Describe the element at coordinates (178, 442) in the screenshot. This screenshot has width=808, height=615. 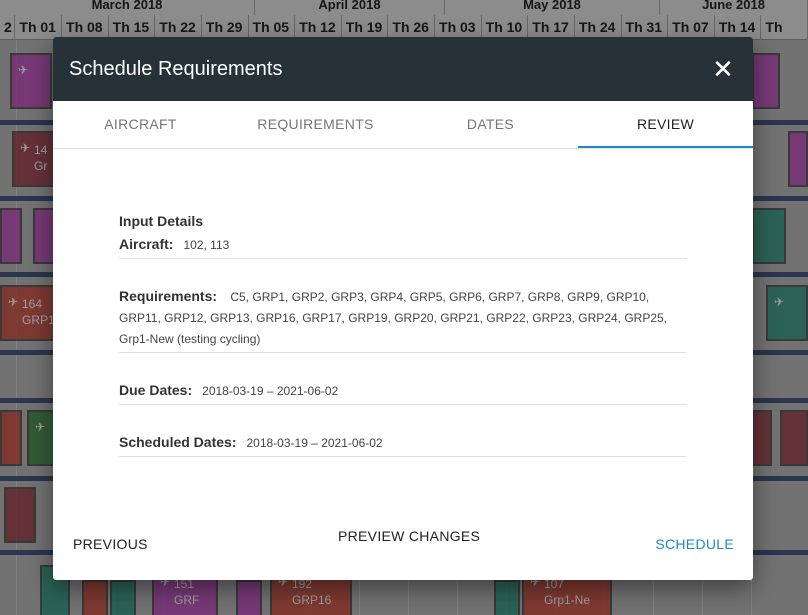
I see `scheduled-dates-label: Scheduled Dates:` at that location.